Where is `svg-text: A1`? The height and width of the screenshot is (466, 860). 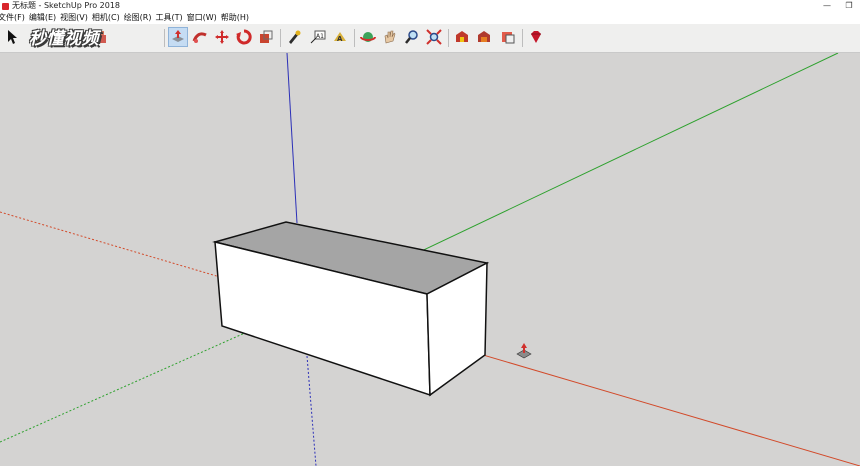 svg-text: A1 is located at coordinates (320, 36).